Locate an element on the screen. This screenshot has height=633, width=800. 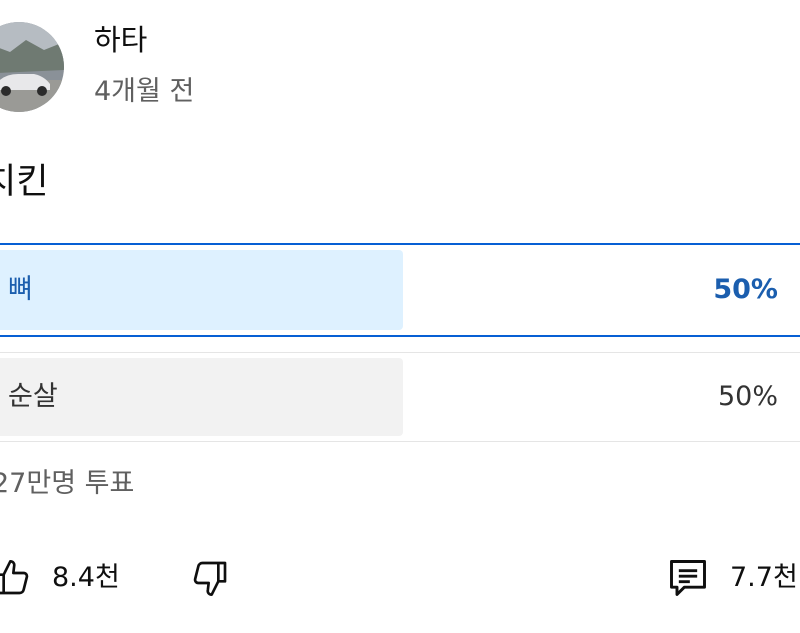
avatar is located at coordinates (32, 67).